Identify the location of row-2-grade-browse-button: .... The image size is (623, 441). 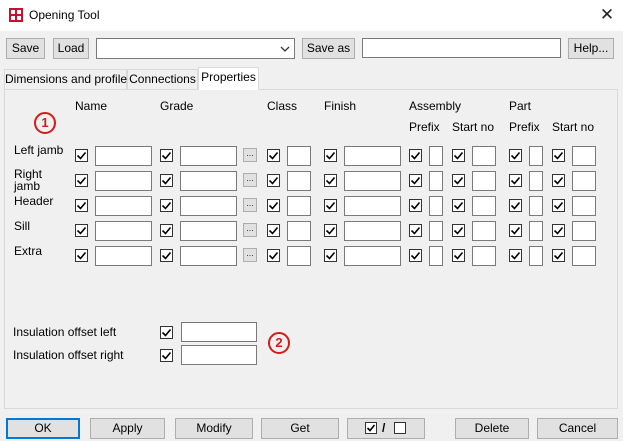
(250, 205).